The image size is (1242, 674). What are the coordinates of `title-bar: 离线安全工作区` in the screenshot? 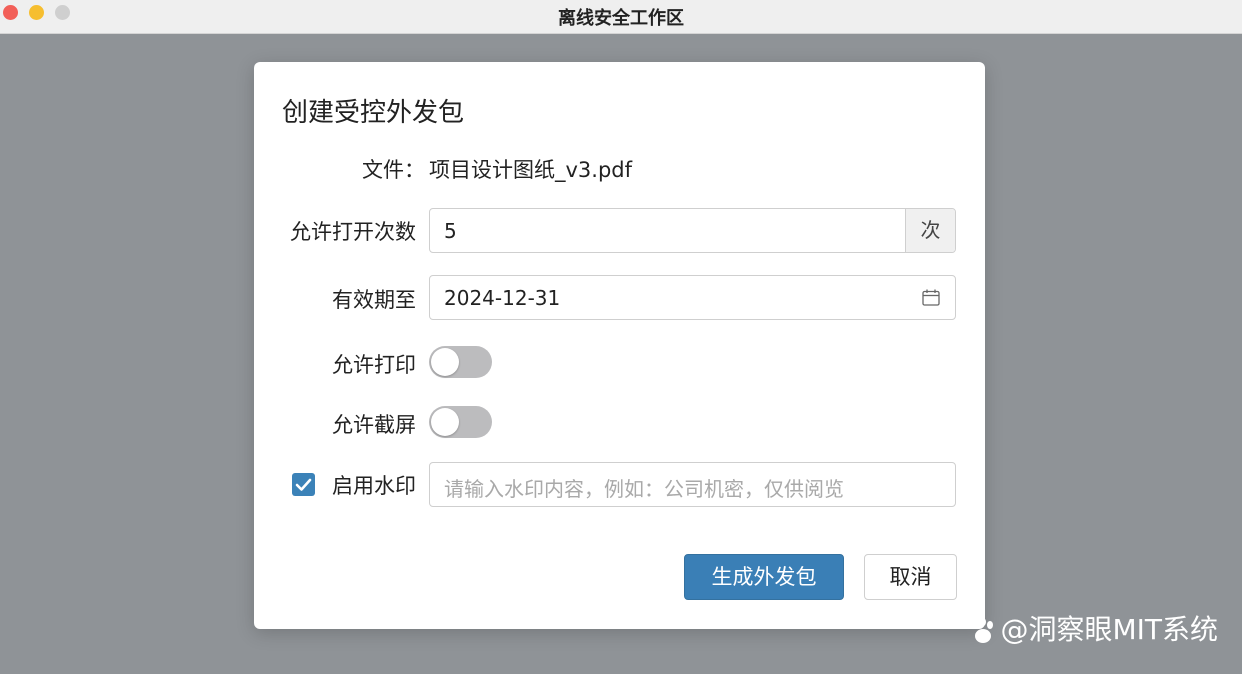 It's located at (621, 17).